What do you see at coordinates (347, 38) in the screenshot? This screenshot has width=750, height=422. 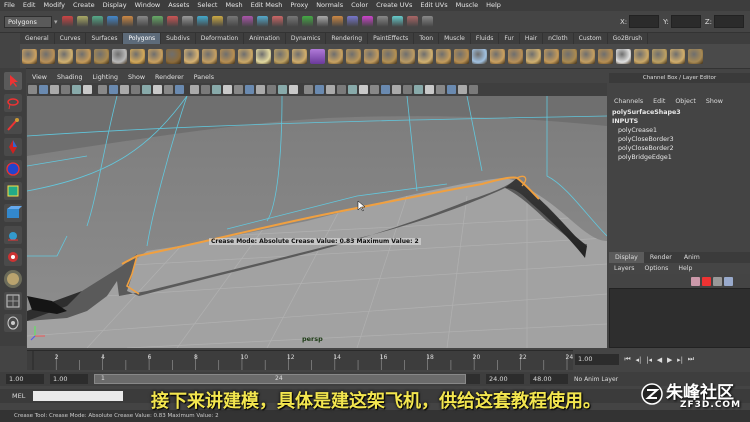 I see `shelf-tab-rendering: Rendering` at bounding box center [347, 38].